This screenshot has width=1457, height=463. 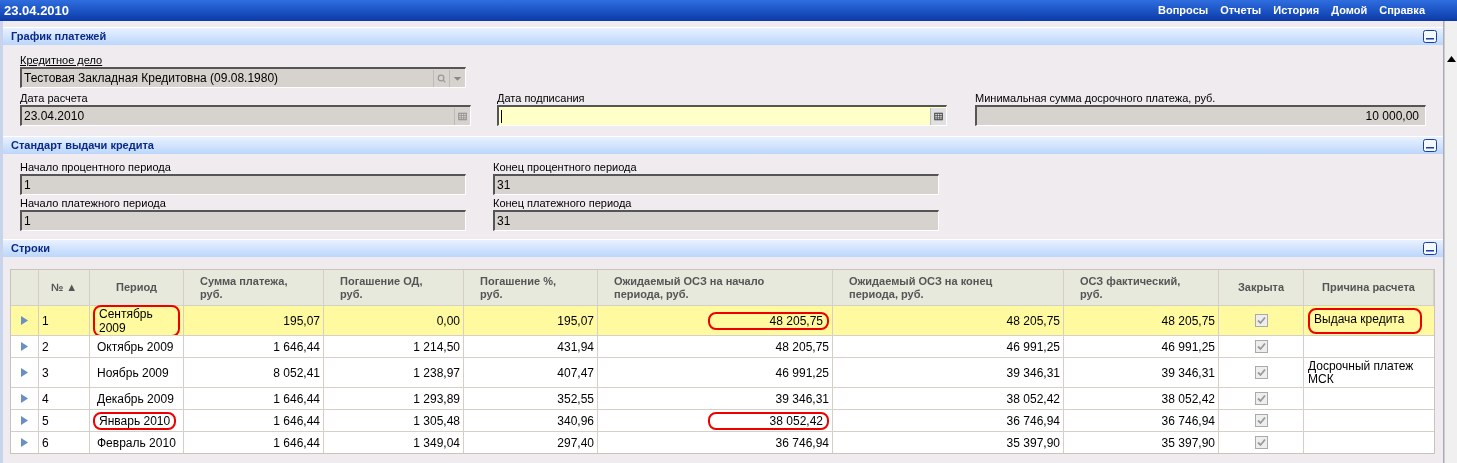 What do you see at coordinates (1241, 10) in the screenshot?
I see `nav-link: Отчеты` at bounding box center [1241, 10].